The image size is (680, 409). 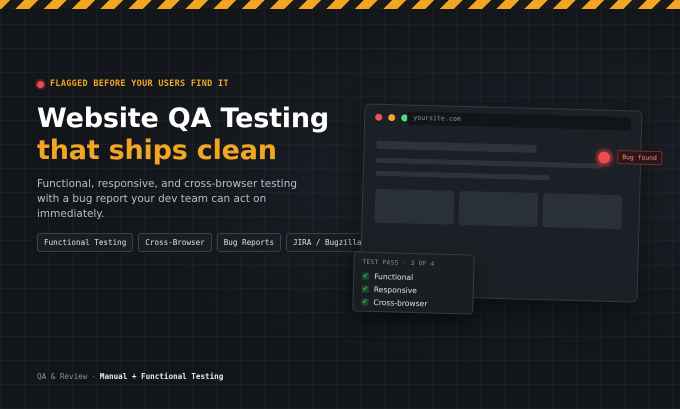 What do you see at coordinates (139, 84) in the screenshot?
I see `eyebrow-text: FLAGGED BEFORE YOUR USERS FIND IT` at bounding box center [139, 84].